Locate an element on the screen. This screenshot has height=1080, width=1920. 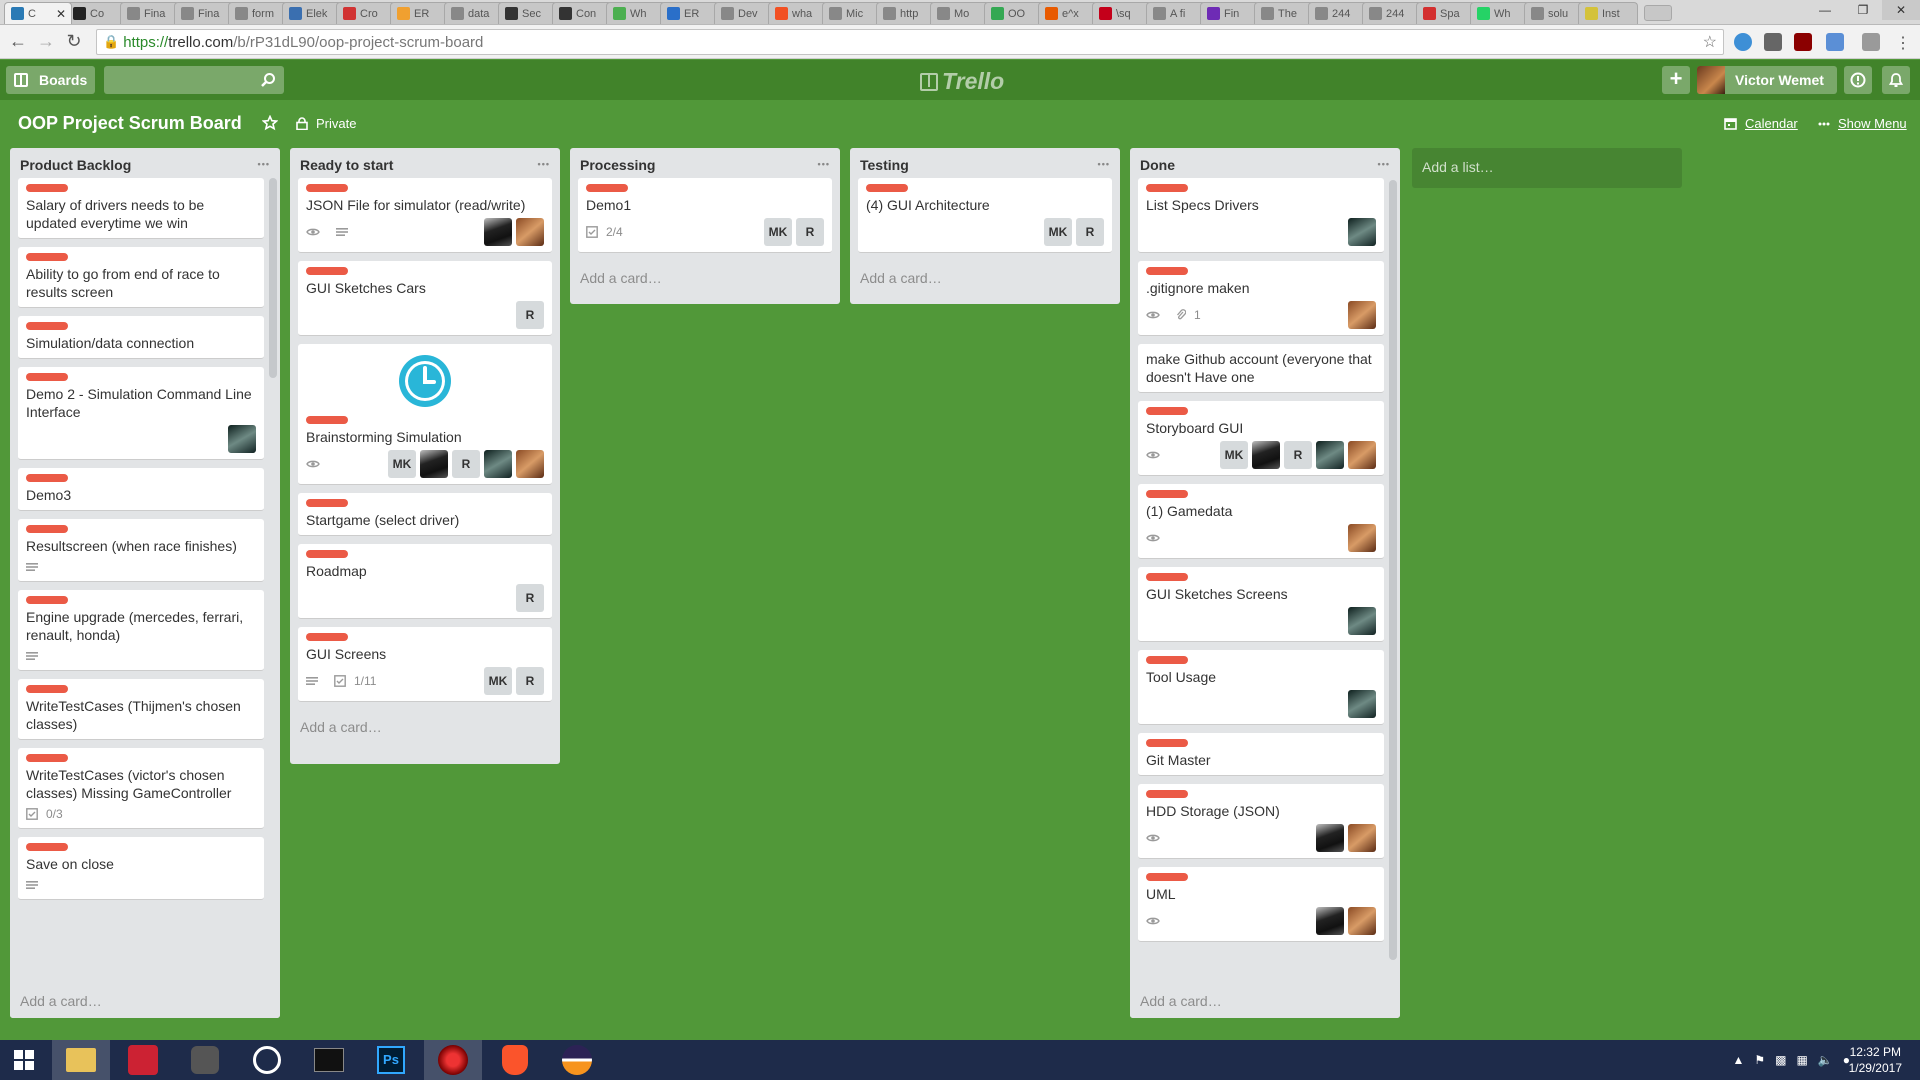
taskbar-clock: 12:32 PM 1/29/2017 is located at coordinates (1875, 1060).